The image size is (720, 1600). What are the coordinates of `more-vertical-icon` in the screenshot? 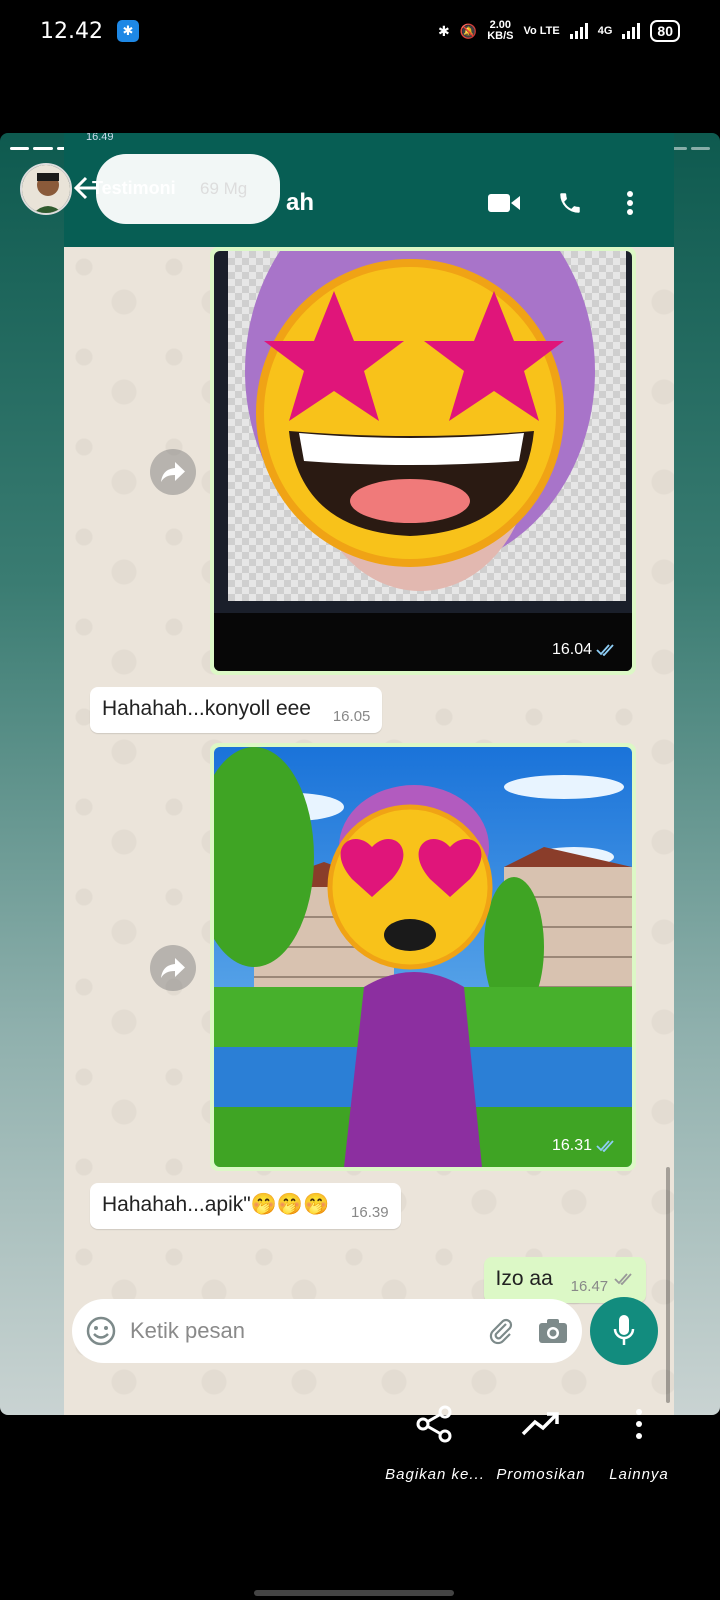 It's located at (639, 1424).